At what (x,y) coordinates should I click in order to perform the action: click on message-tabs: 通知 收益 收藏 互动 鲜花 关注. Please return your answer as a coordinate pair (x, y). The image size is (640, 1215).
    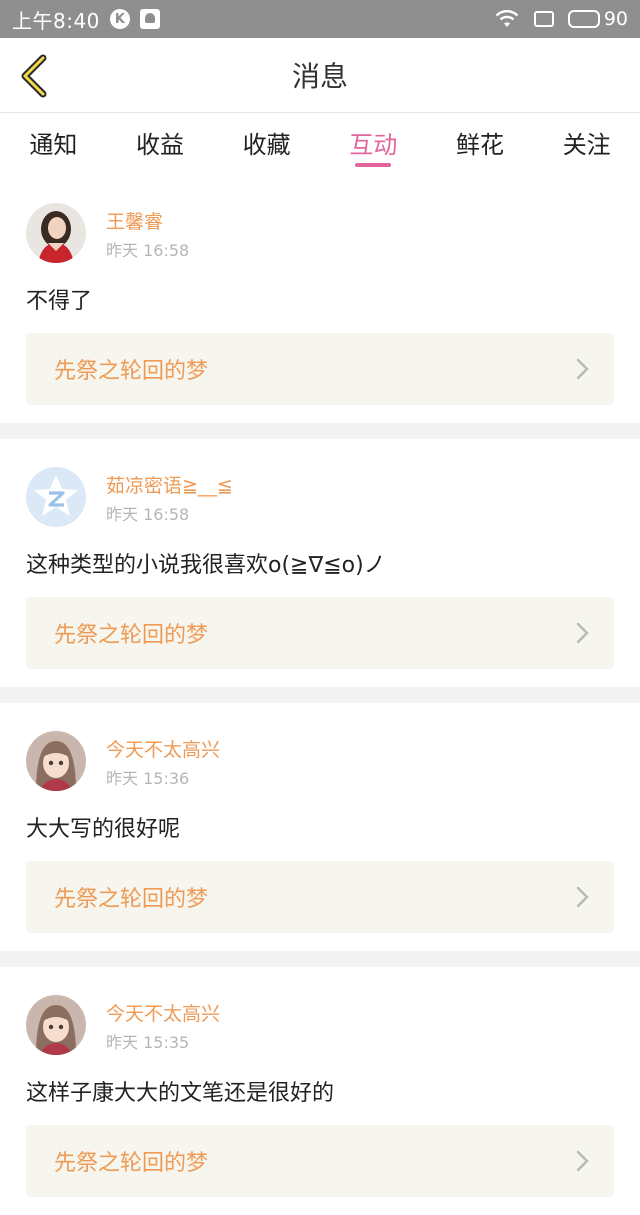
    Looking at the image, I should click on (320, 142).